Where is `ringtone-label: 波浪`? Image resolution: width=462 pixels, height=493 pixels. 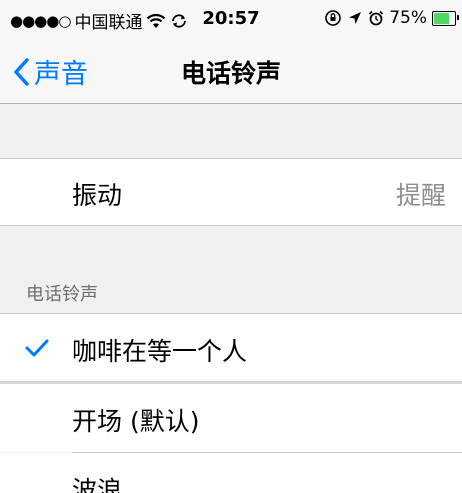
ringtone-label: 波浪 is located at coordinates (97, 484).